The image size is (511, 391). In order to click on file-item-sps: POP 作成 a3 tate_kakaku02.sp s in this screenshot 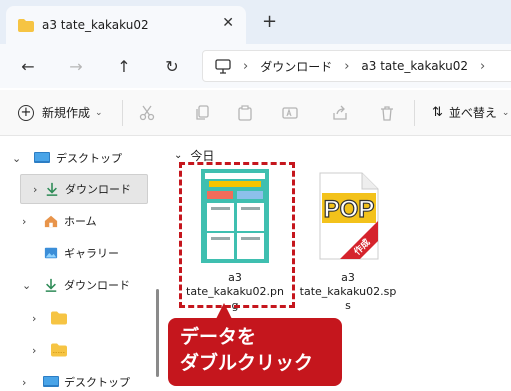, I will do `click(348, 241)`.